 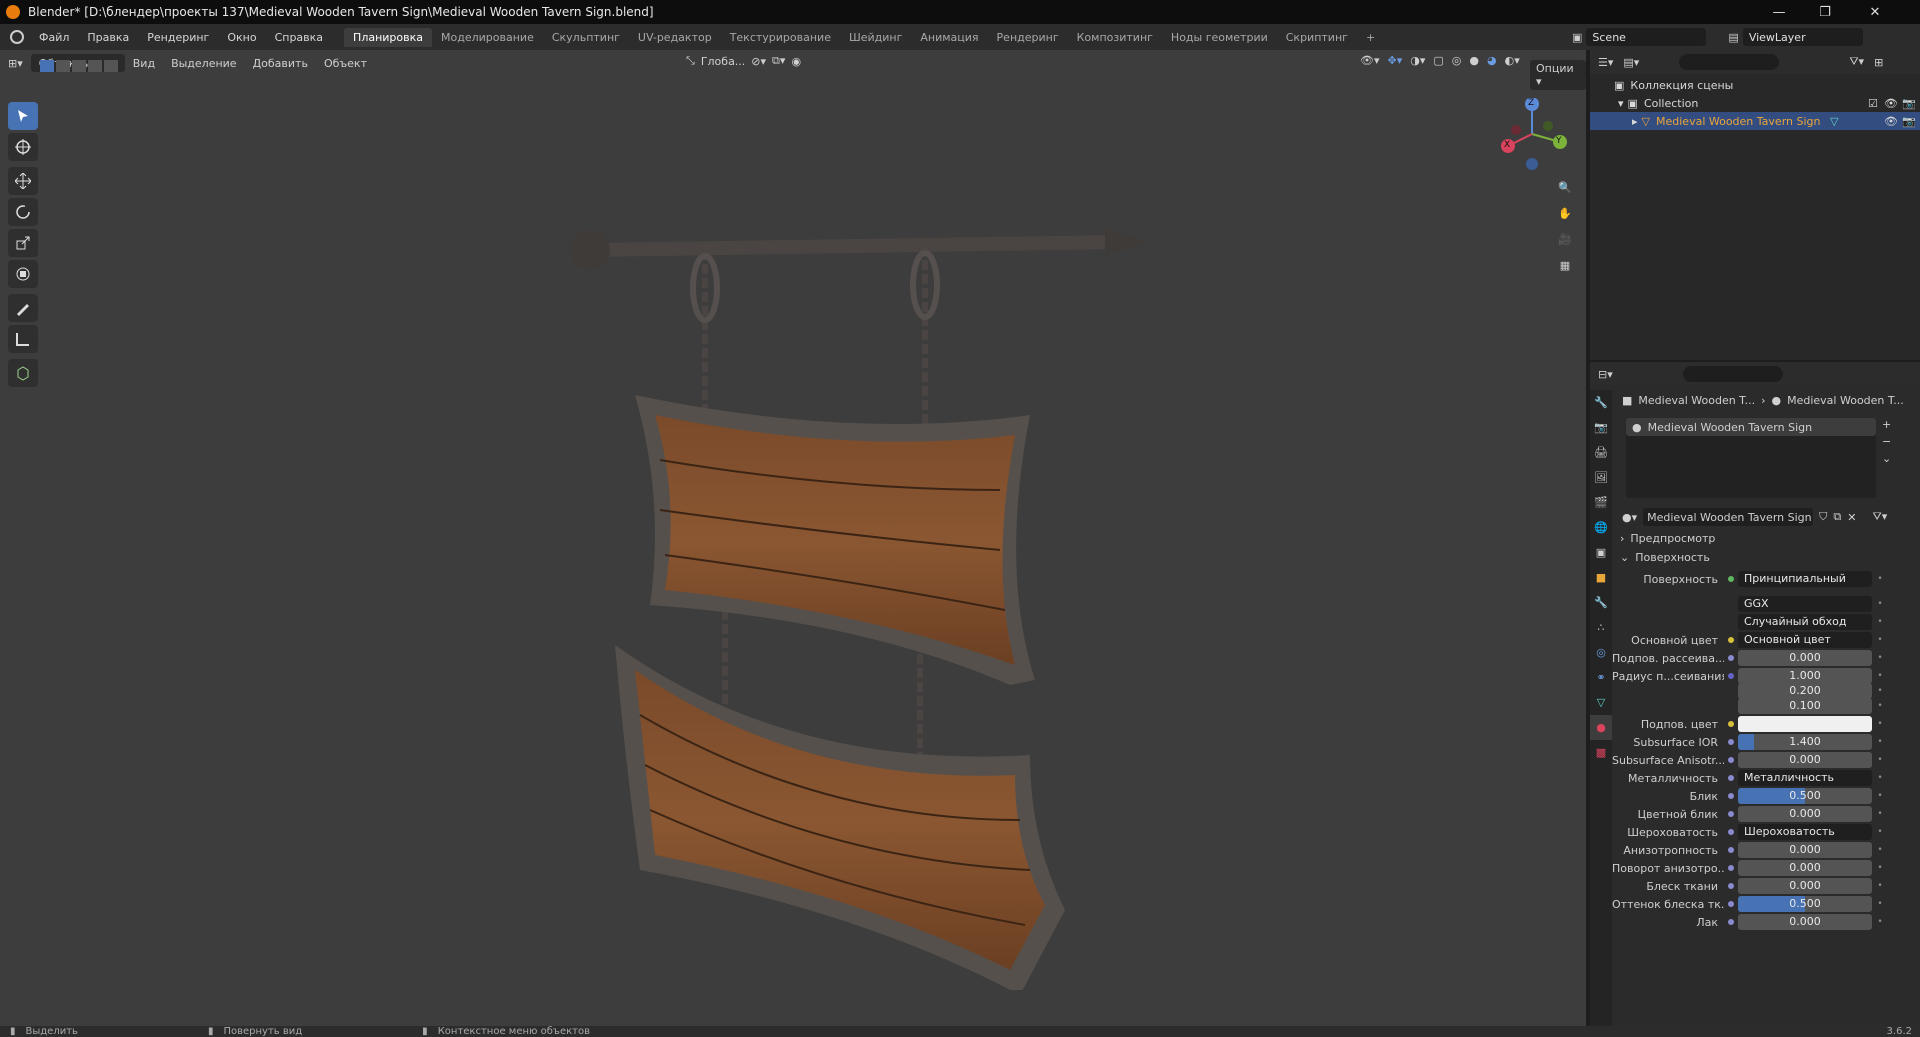 I want to click on properties-search-input, so click(x=1732, y=374).